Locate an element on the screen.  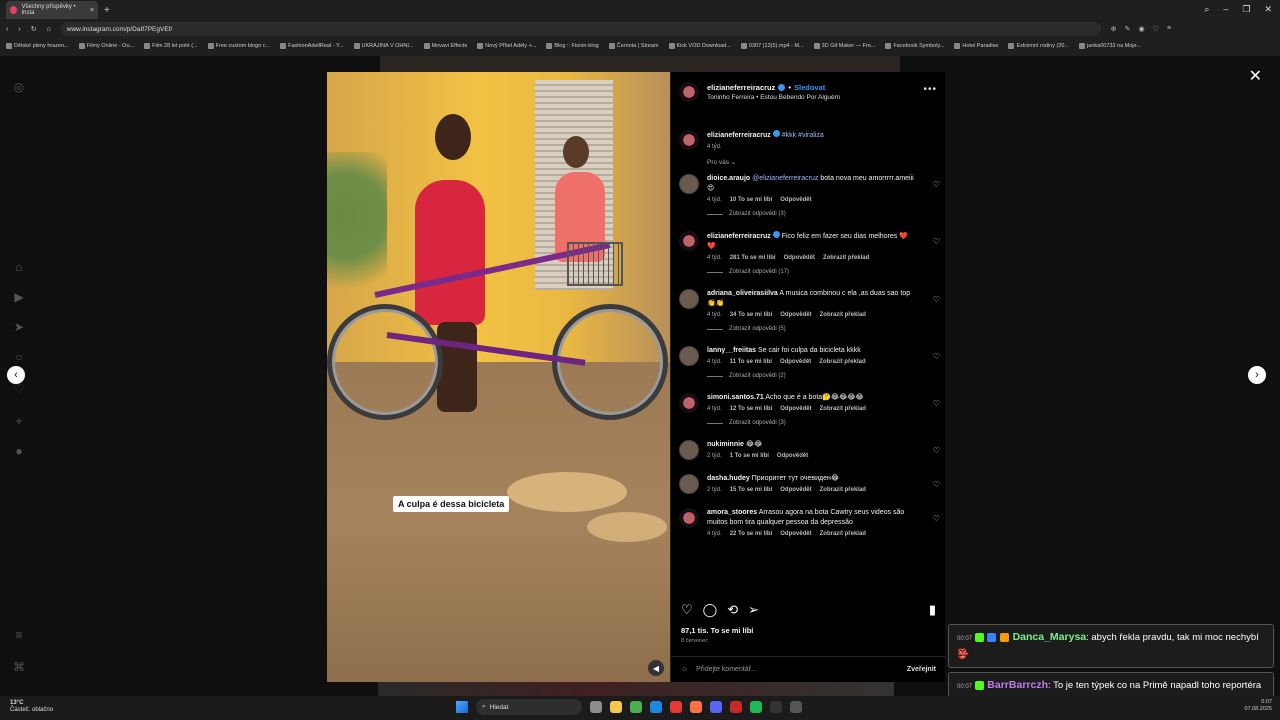
caption-hashtags: #kkk #viraliza is located at coordinates (803, 135).